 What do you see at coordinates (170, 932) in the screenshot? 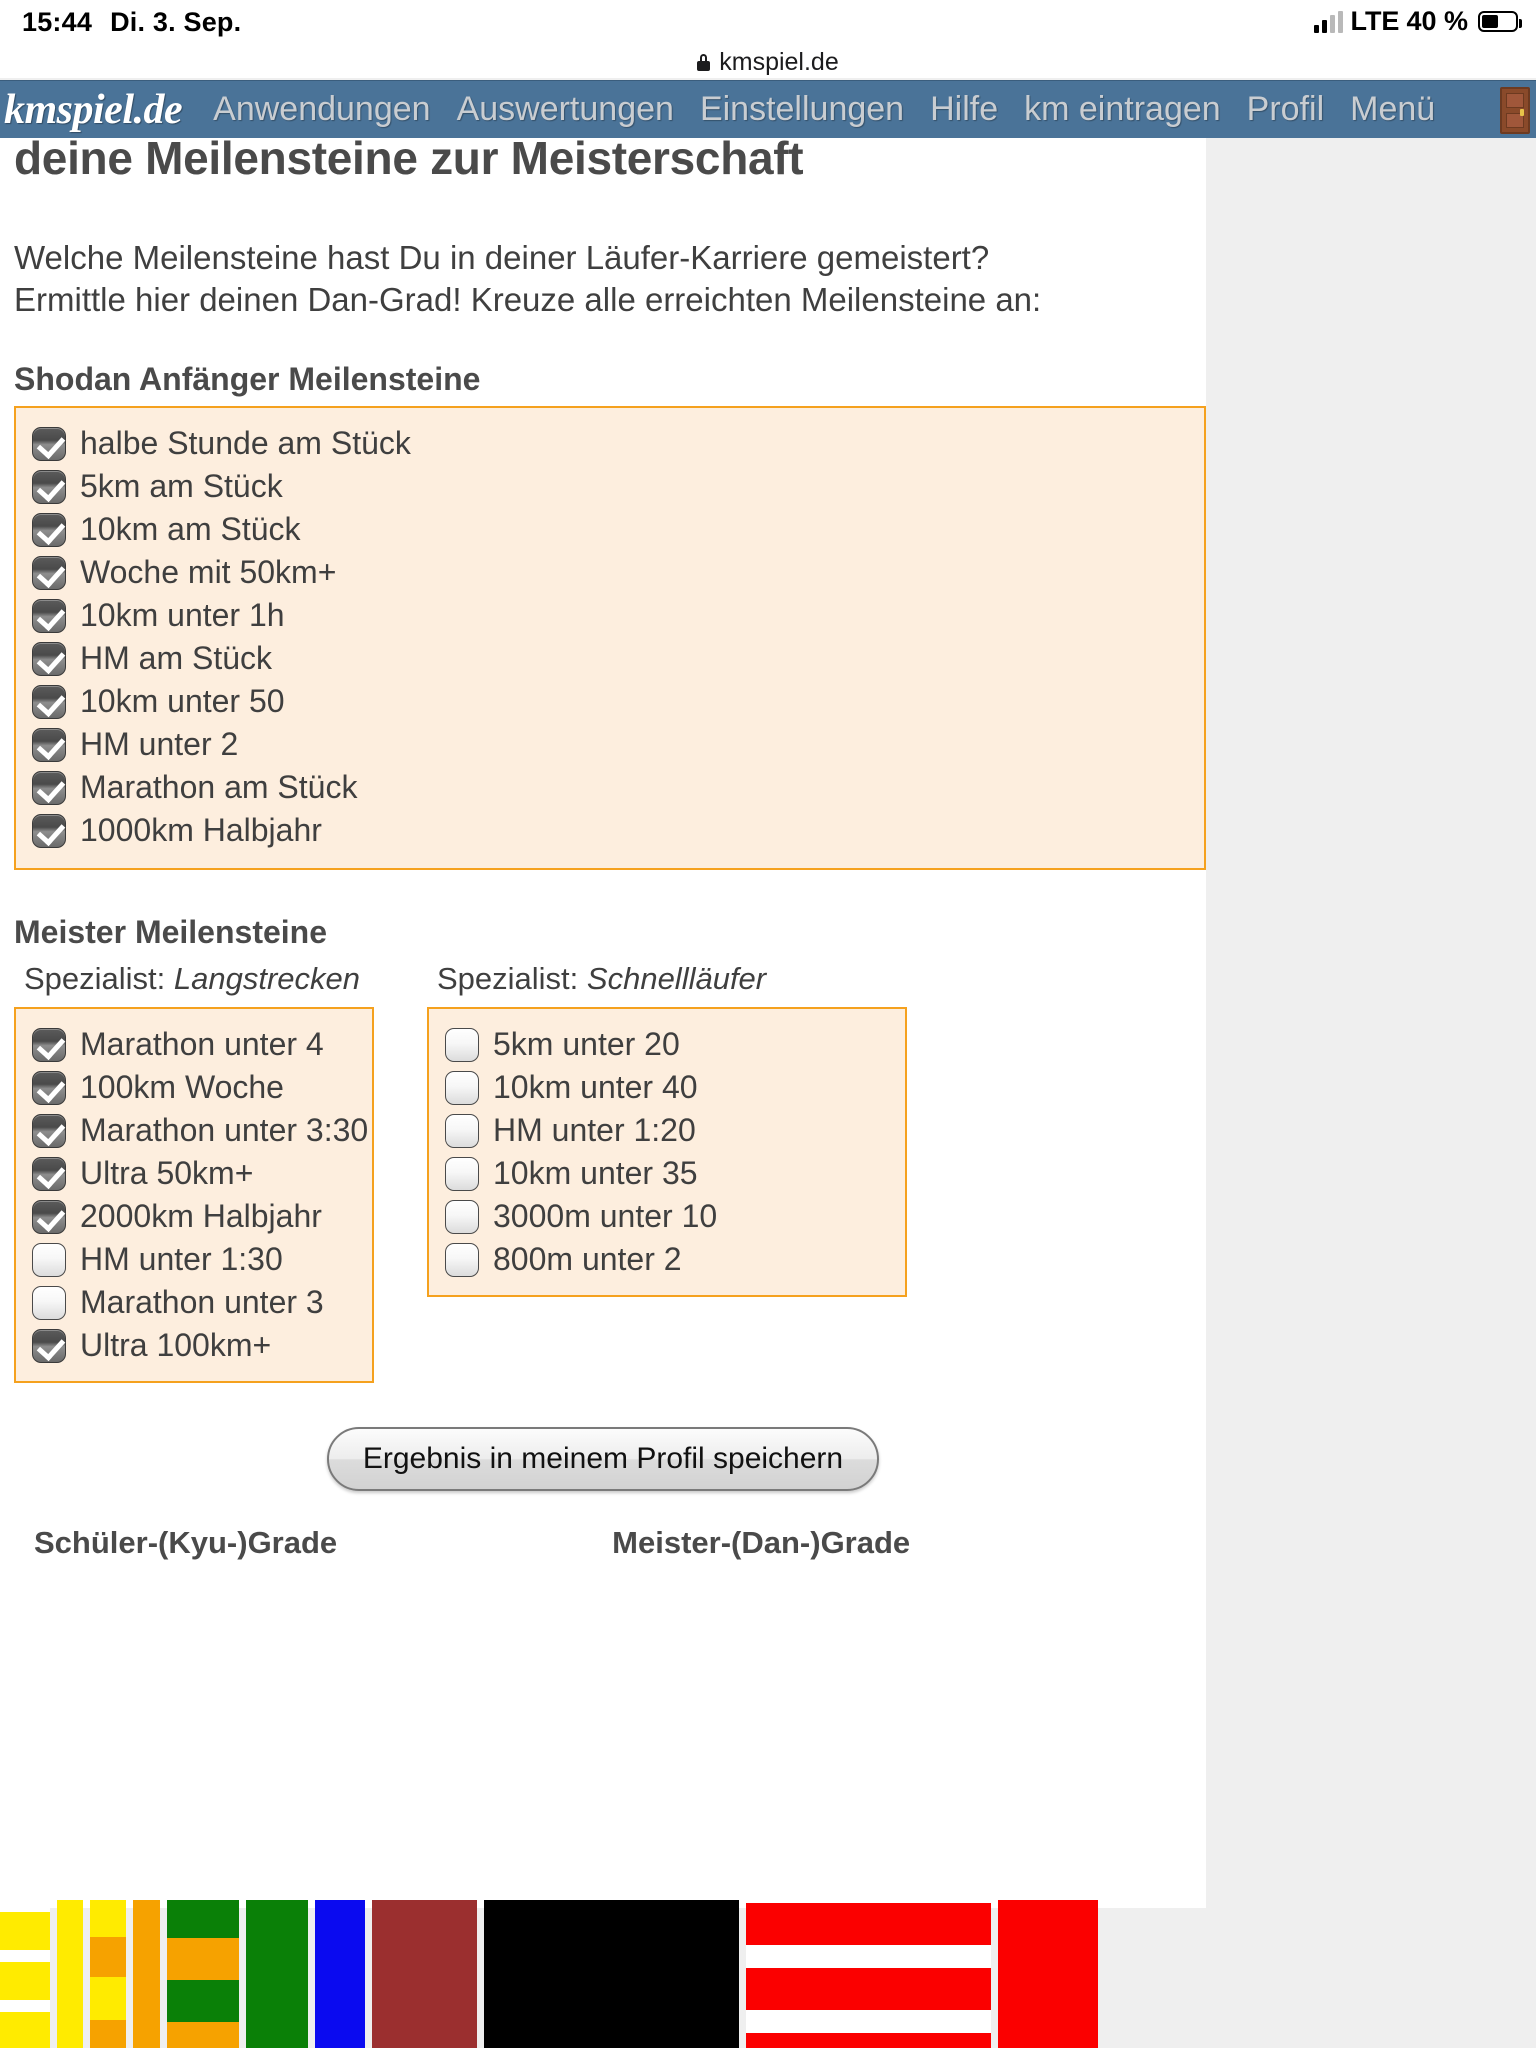
I see `meister-heading: Meister Meilensteine` at bounding box center [170, 932].